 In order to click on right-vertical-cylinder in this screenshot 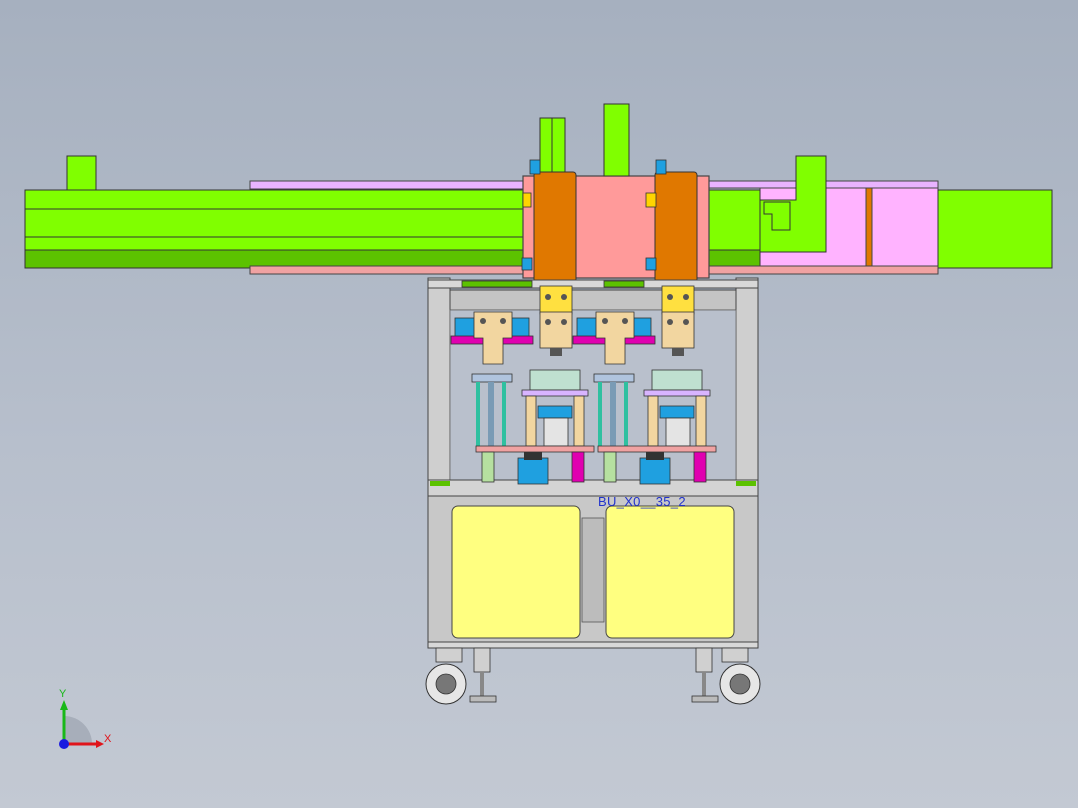, I will do `click(616, 140)`.